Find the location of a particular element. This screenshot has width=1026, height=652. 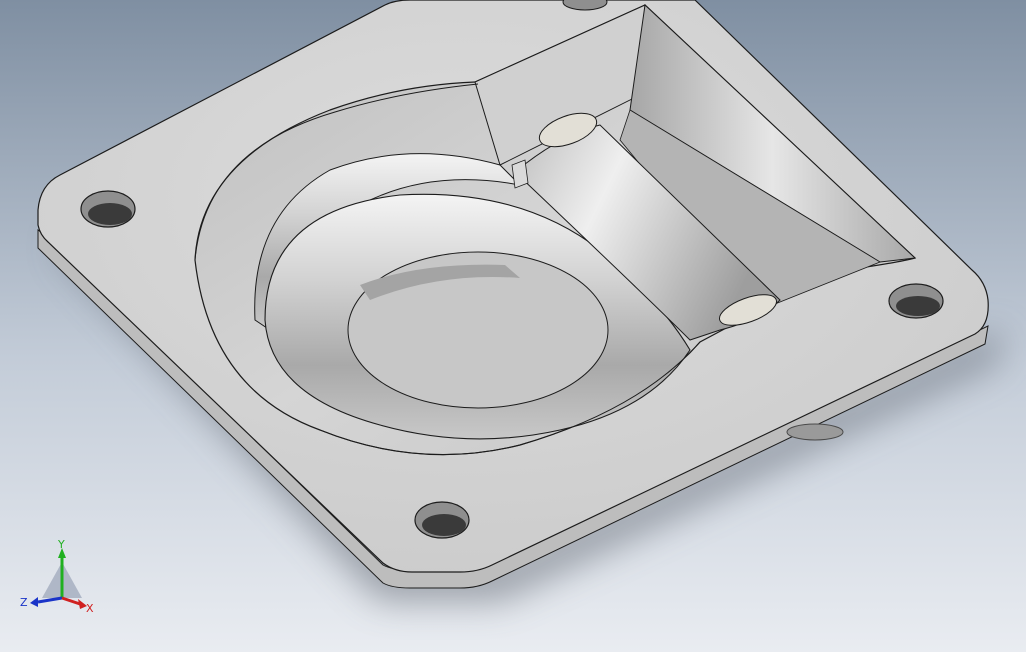

reference-triad: Y Z X is located at coordinates (60, 578).